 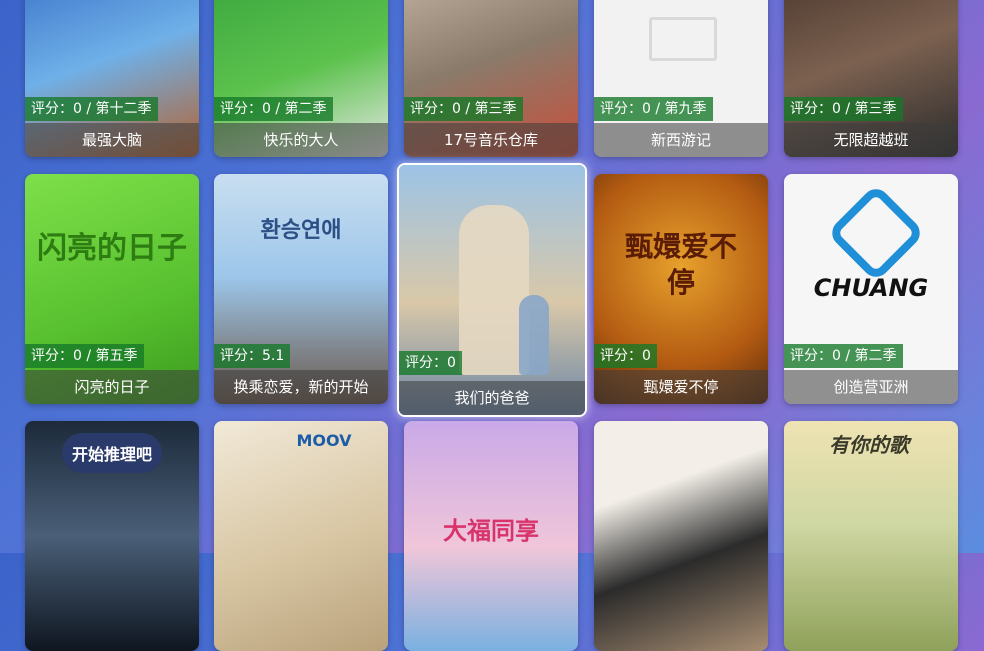 I want to click on poster-image: 大福同享, so click(x=491, y=536).